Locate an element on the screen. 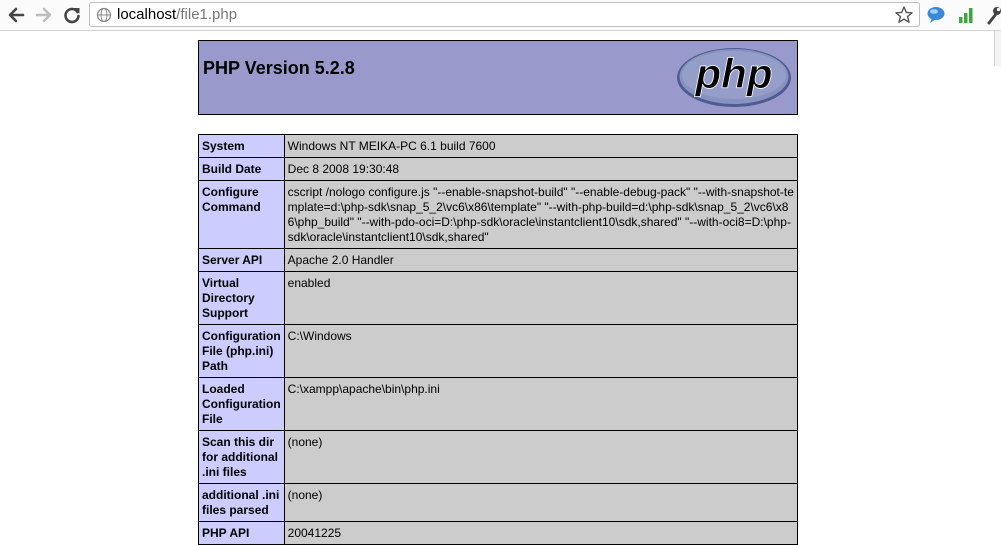 The image size is (1001, 545). table-row: System Windows NT MEIKA-PC 6.1 build 7600 is located at coordinates (498, 146).